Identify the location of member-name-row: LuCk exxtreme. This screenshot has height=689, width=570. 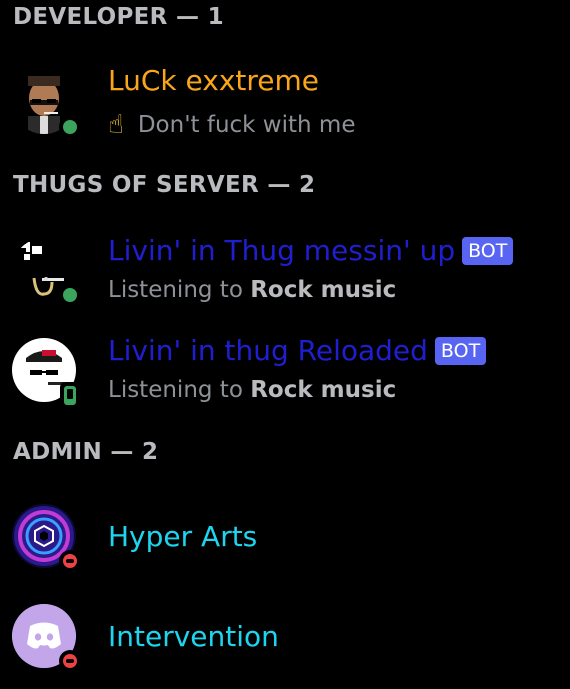
(213, 80).